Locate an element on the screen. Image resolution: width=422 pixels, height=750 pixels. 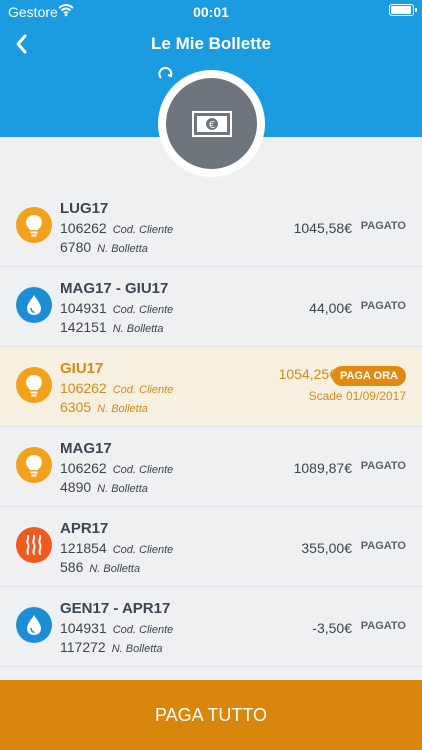
money-avatar: € is located at coordinates (211, 123).